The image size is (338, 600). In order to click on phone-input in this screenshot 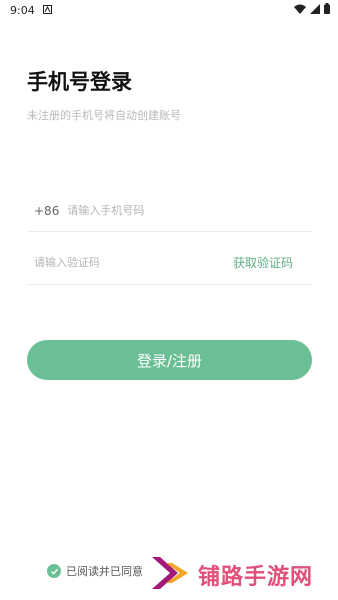, I will do `click(167, 210)`.